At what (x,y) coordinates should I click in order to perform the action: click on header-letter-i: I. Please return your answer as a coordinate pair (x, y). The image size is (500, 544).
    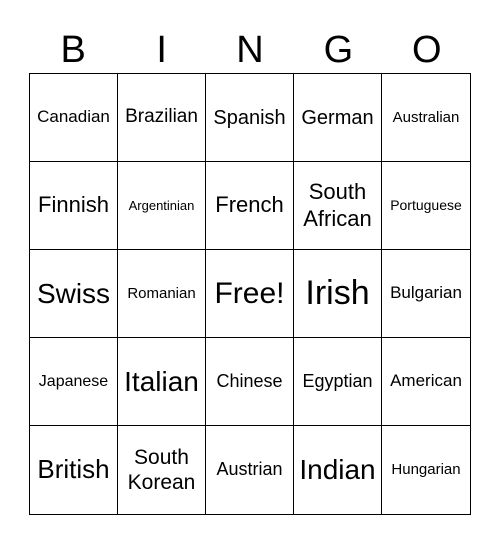
    Looking at the image, I should click on (161, 50).